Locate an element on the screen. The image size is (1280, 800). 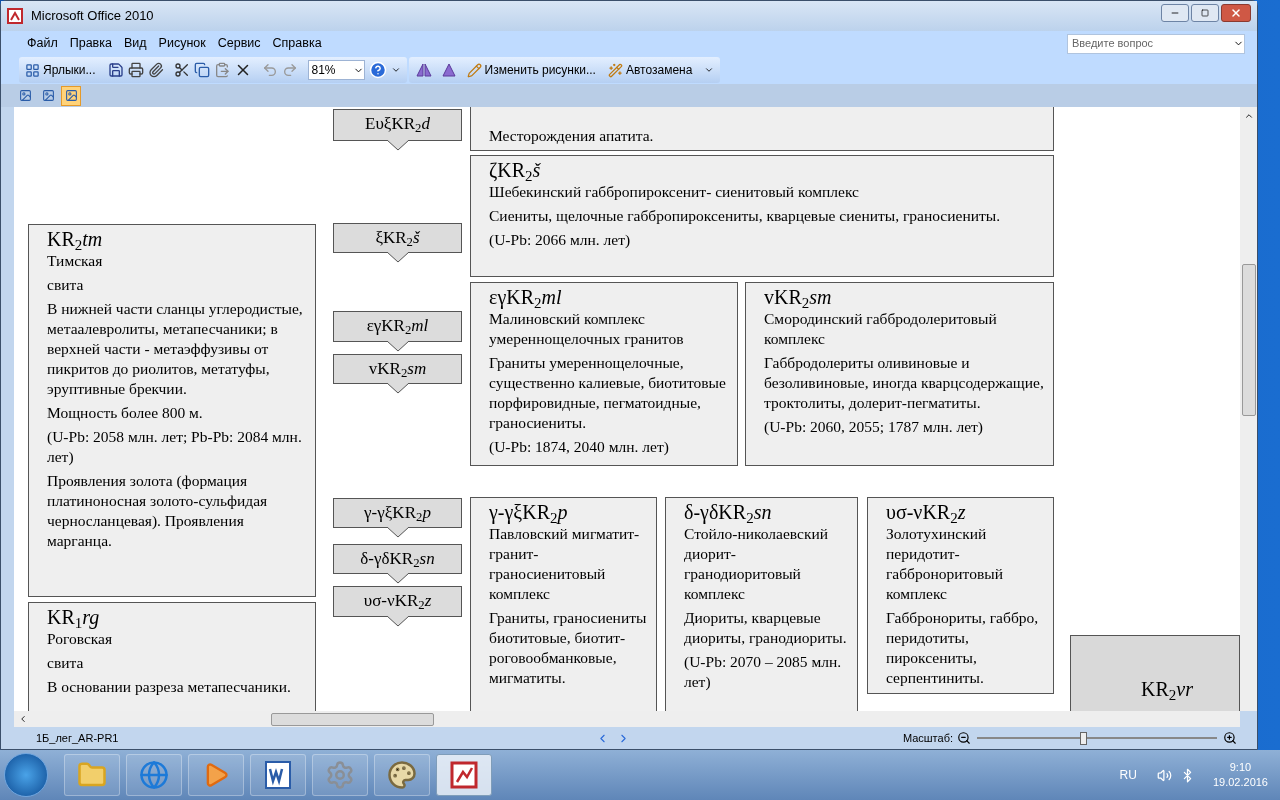
view-button is located at coordinates (71, 95).